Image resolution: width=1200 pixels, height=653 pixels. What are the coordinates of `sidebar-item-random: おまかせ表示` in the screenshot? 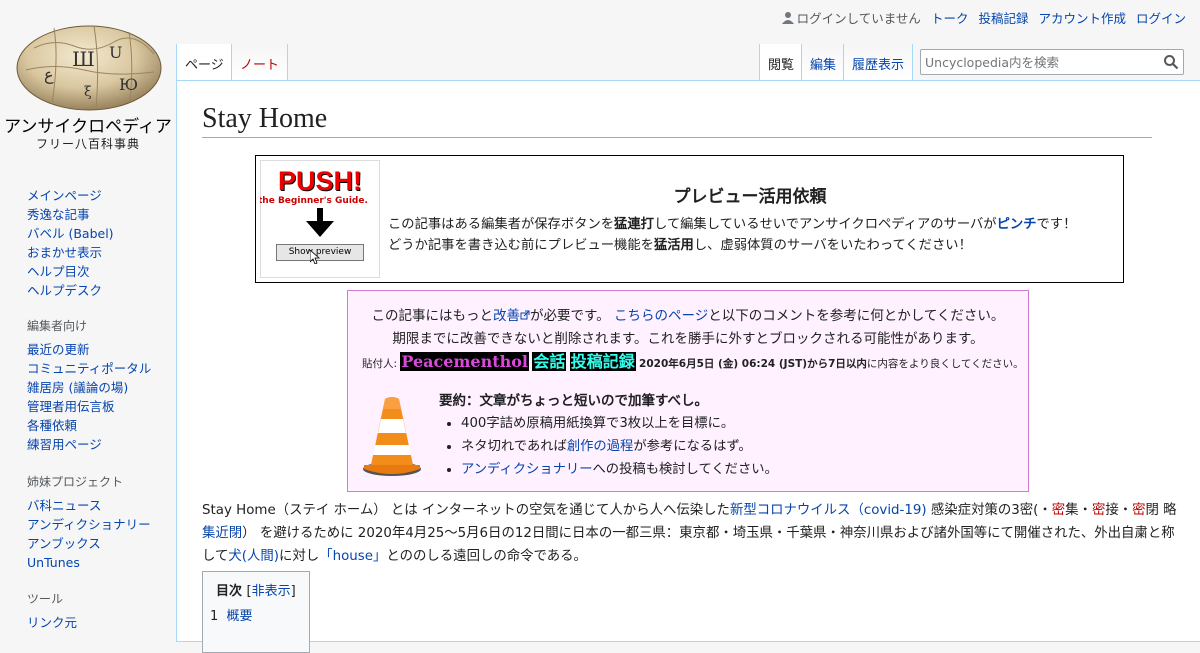 It's located at (64, 252).